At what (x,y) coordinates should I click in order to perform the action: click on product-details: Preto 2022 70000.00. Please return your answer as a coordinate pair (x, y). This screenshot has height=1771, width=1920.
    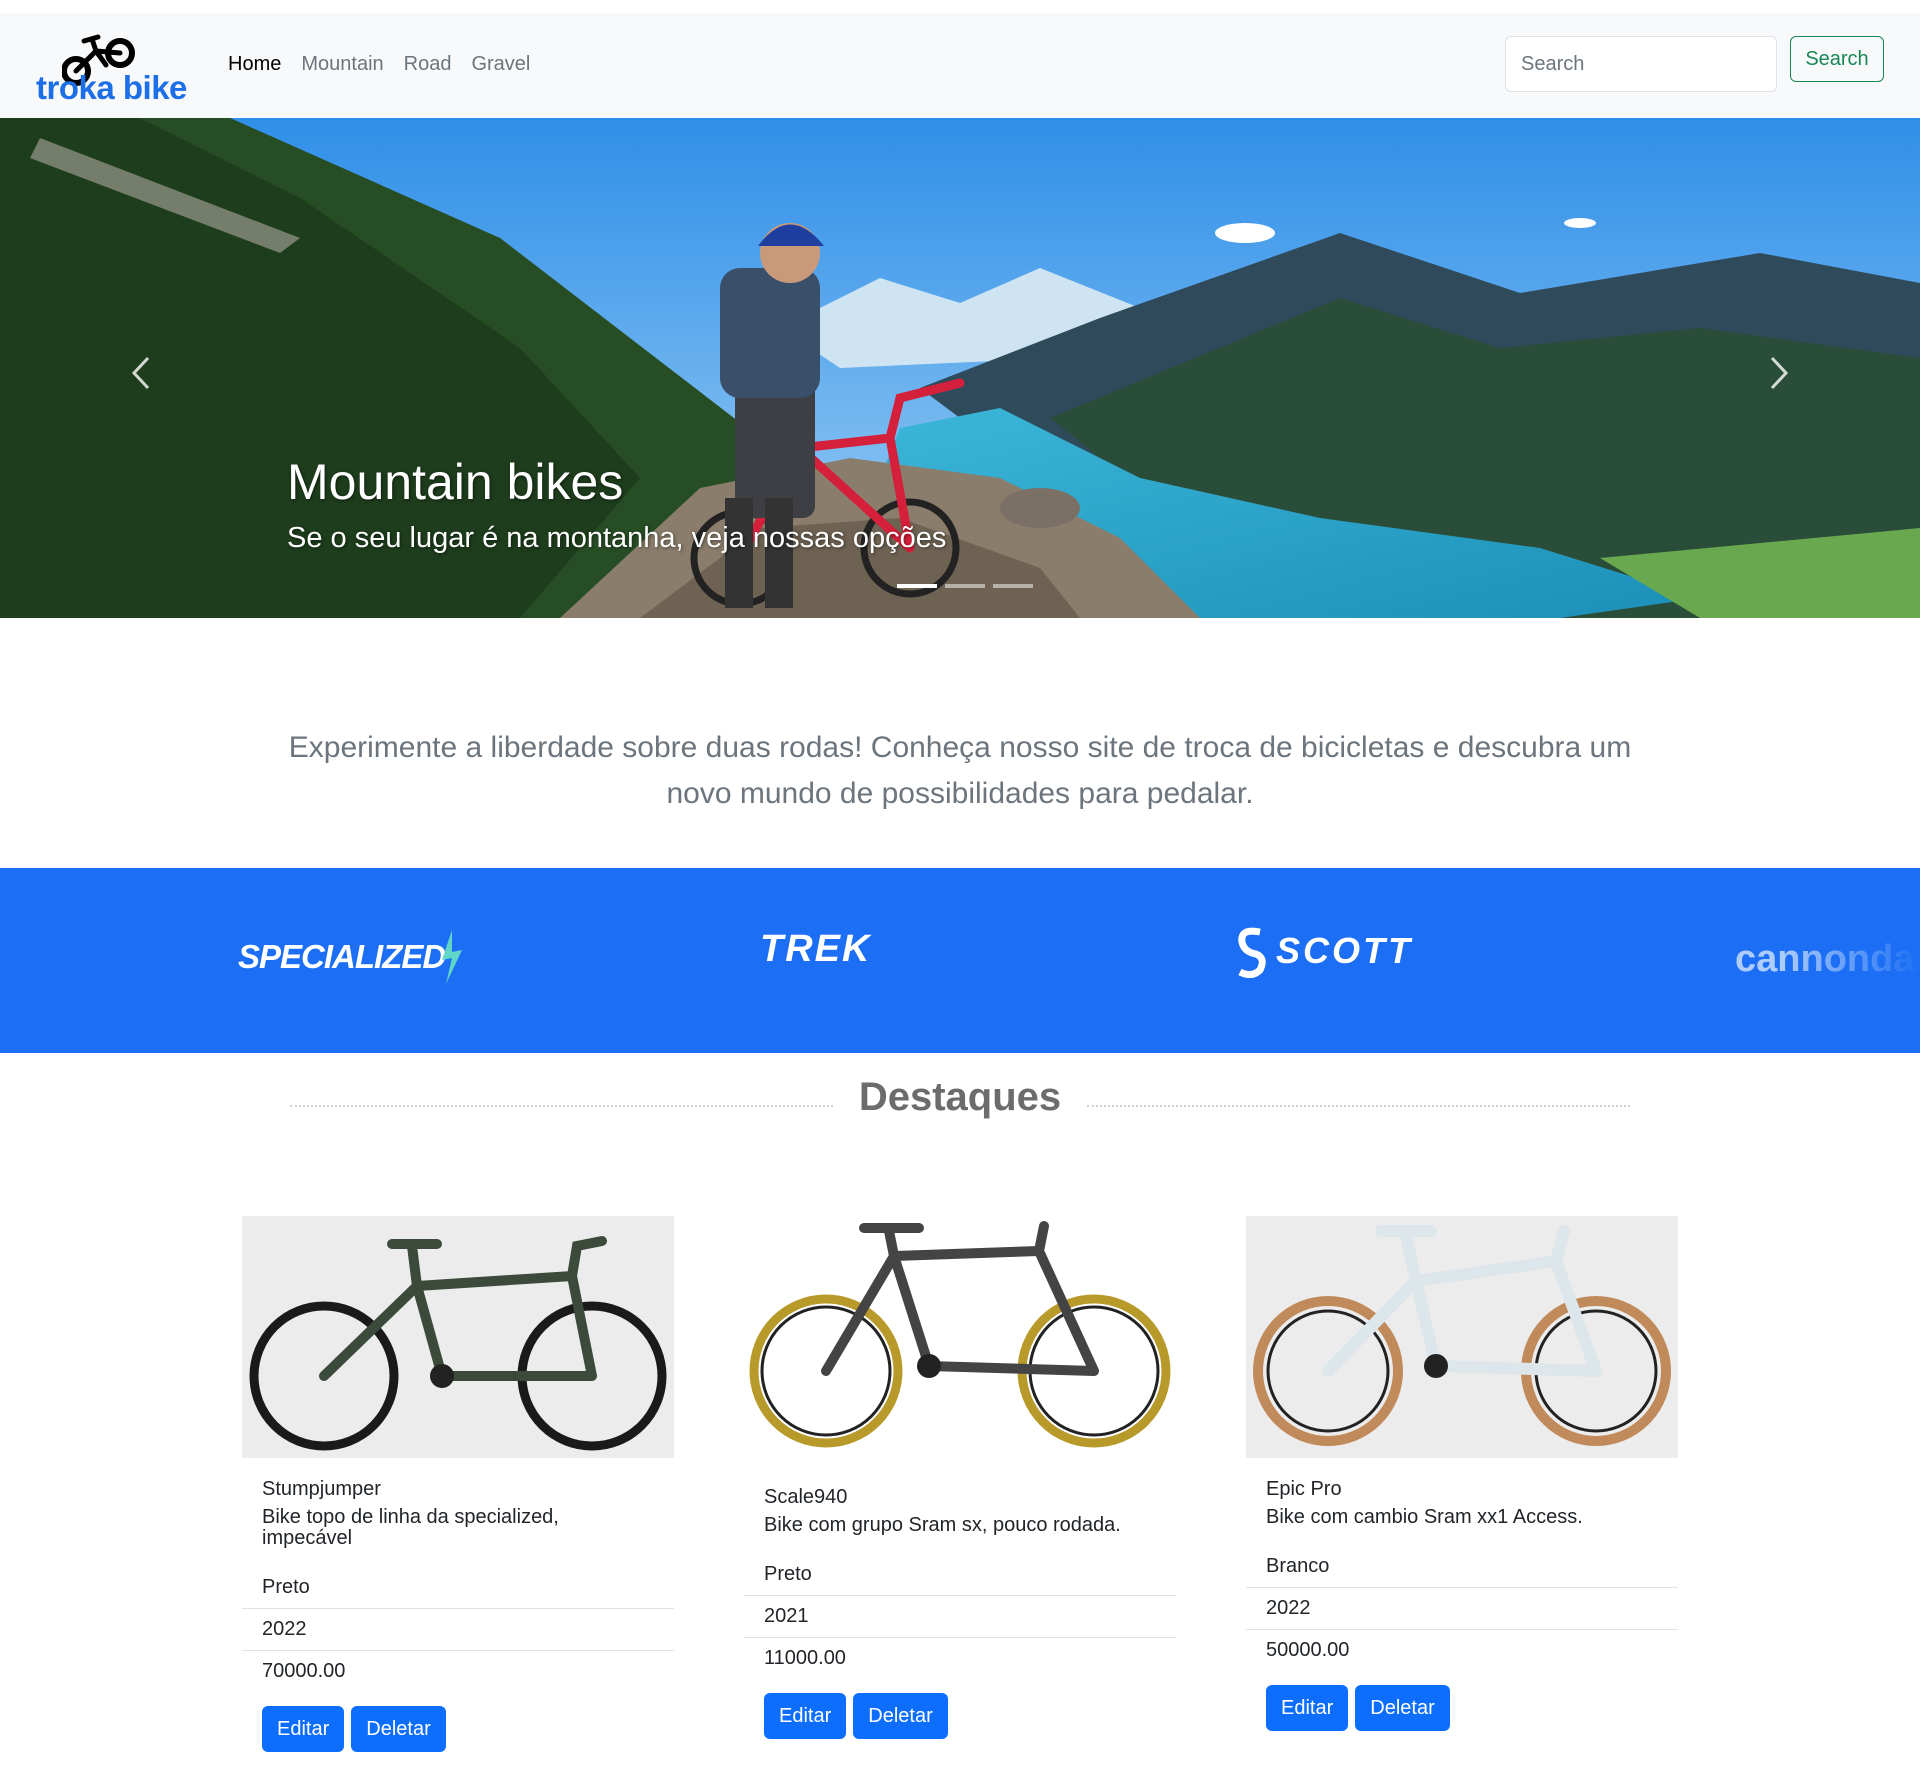
    Looking at the image, I should click on (458, 1629).